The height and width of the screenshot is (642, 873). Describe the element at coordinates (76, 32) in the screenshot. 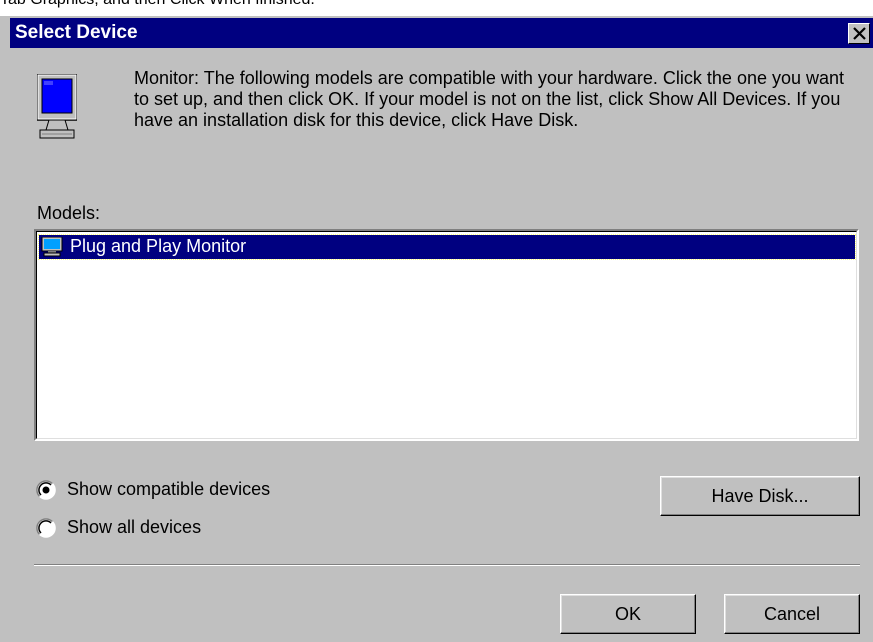

I see `dialog-title: Select Device` at that location.